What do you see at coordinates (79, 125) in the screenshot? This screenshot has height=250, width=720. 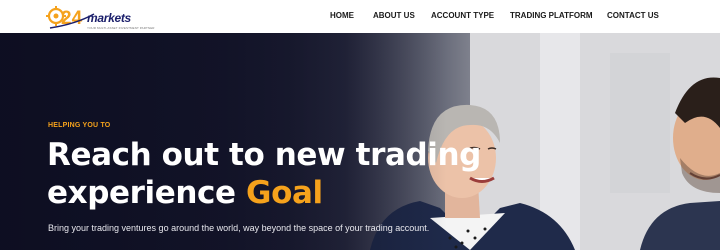 I see `hero-eyebrow: HELPING YOU TO` at bounding box center [79, 125].